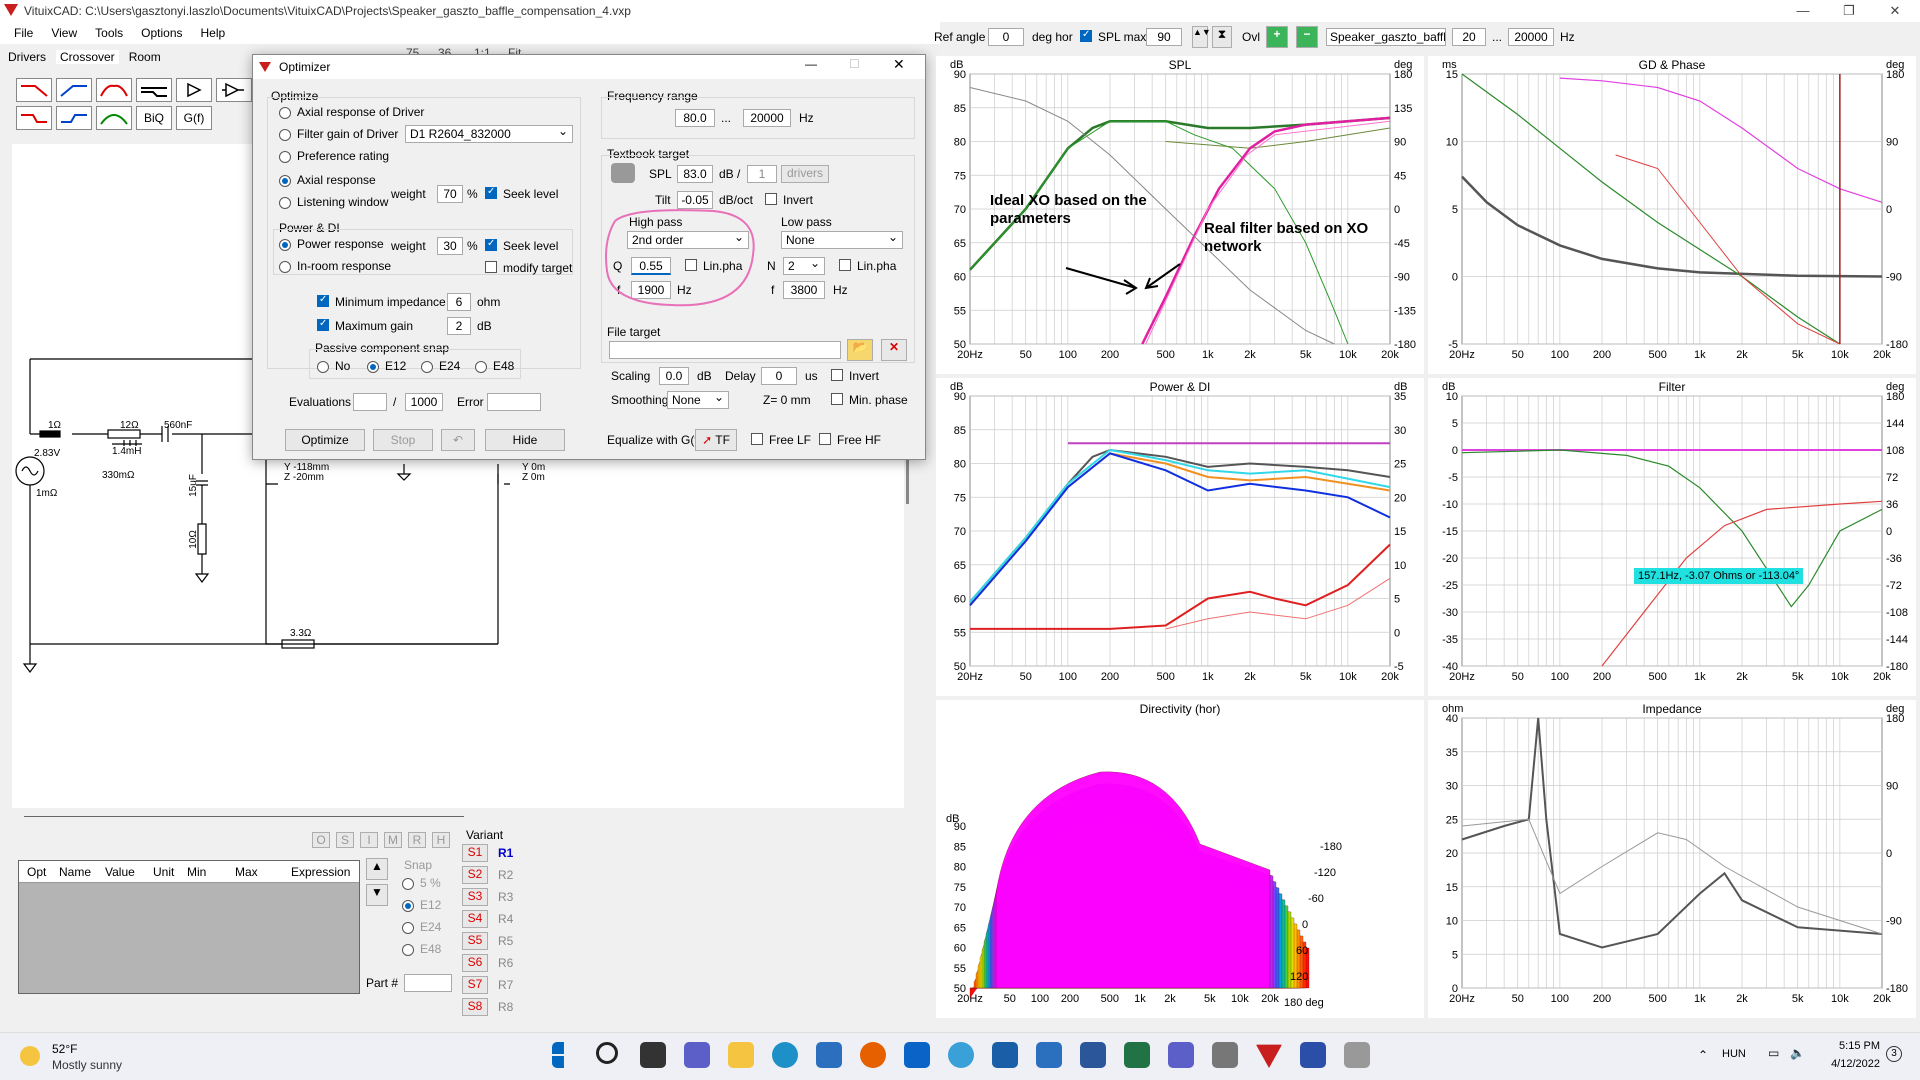  What do you see at coordinates (873, 1055) in the screenshot?
I see `firefox-icon` at bounding box center [873, 1055].